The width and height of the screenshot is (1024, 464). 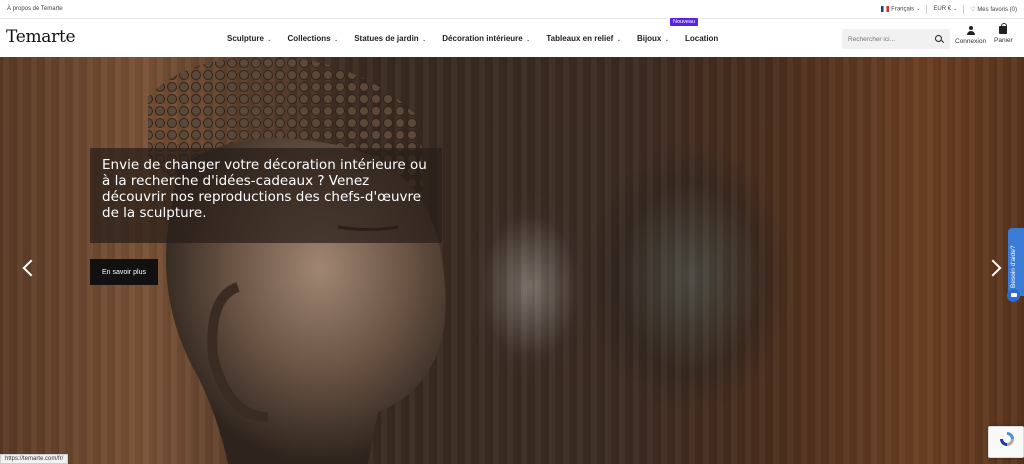 I want to click on nav-item-location: Location, so click(x=701, y=38).